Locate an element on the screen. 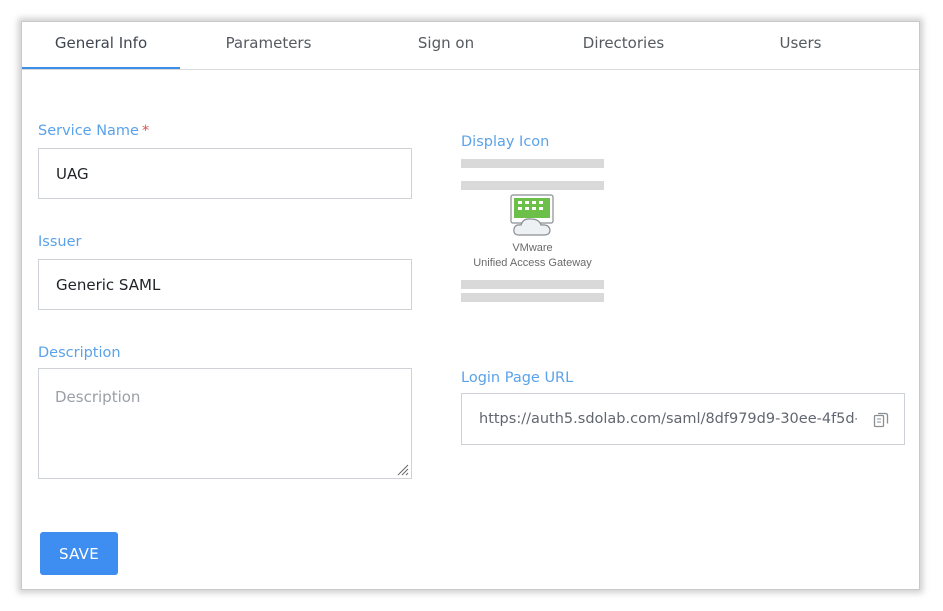  issuer-label: Issuer is located at coordinates (60, 242).